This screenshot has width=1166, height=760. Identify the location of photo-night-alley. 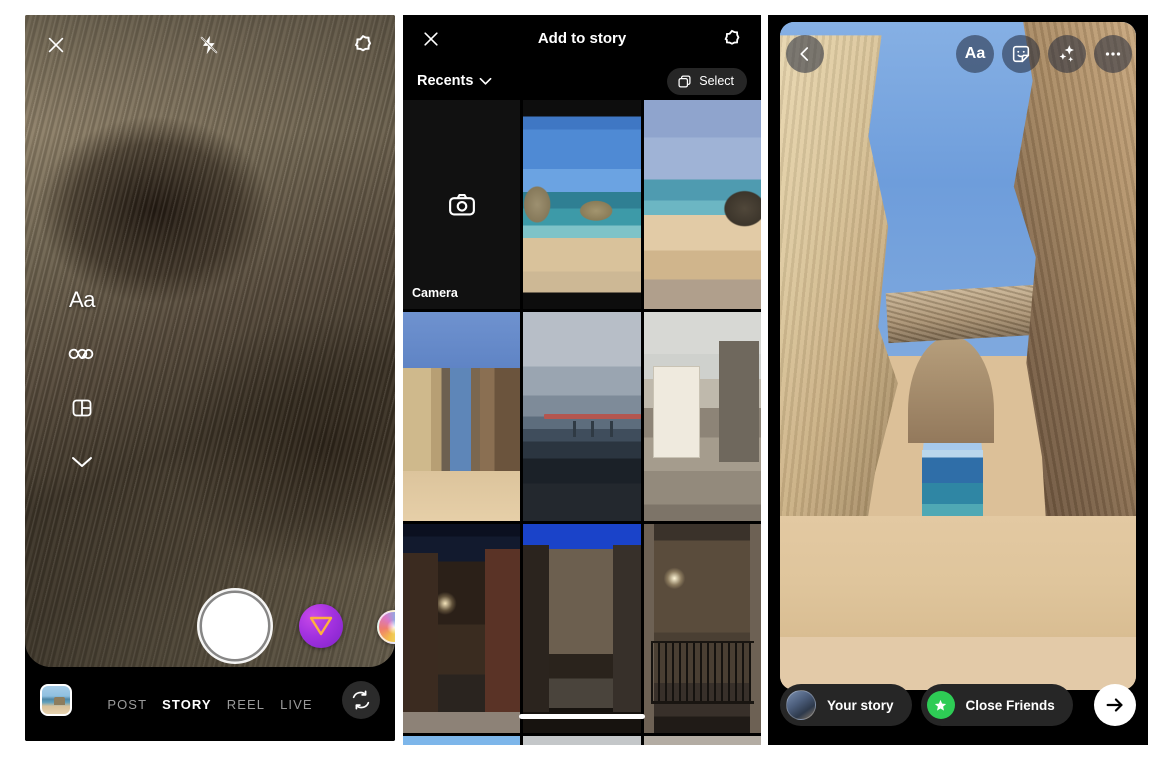
(462, 628).